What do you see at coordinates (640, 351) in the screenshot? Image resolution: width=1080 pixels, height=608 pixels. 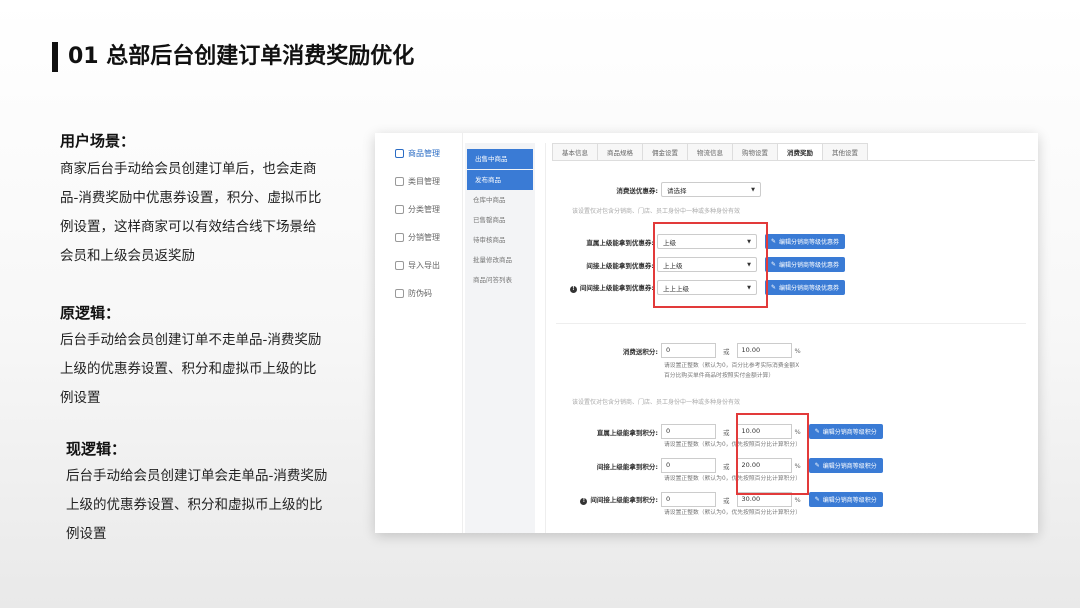 I see `points-label: 消费送积分:` at bounding box center [640, 351].